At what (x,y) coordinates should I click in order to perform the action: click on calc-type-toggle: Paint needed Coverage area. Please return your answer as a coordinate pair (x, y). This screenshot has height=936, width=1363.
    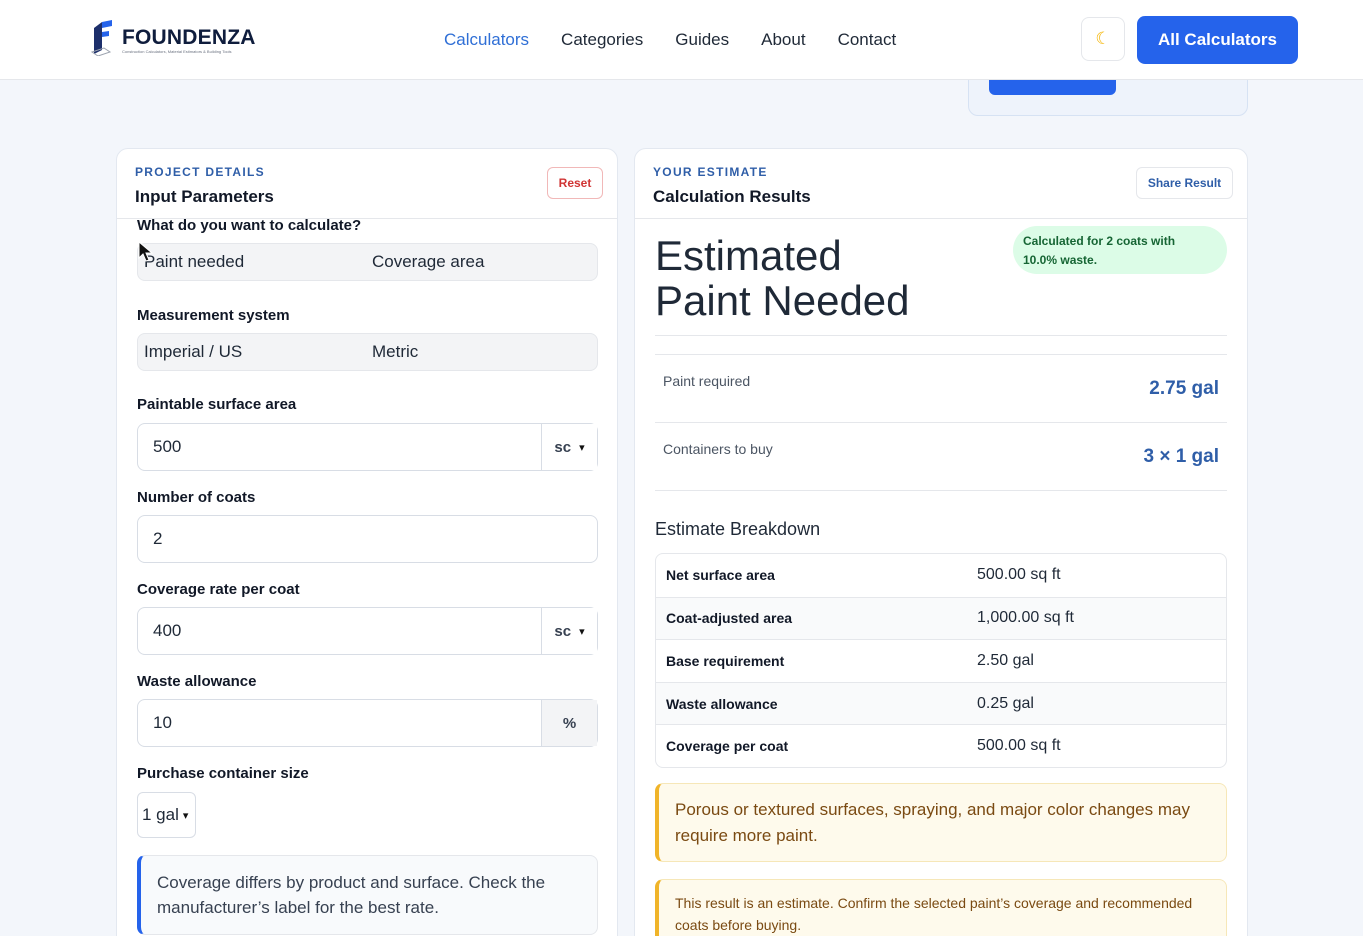
    Looking at the image, I should click on (367, 262).